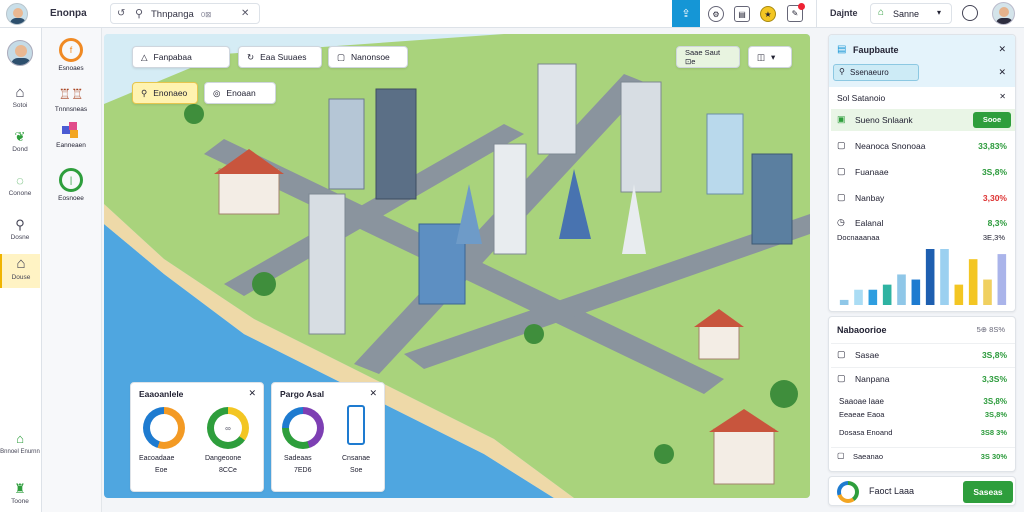  I want to click on pin-tool-icon: ⚲, so click(144, 92).